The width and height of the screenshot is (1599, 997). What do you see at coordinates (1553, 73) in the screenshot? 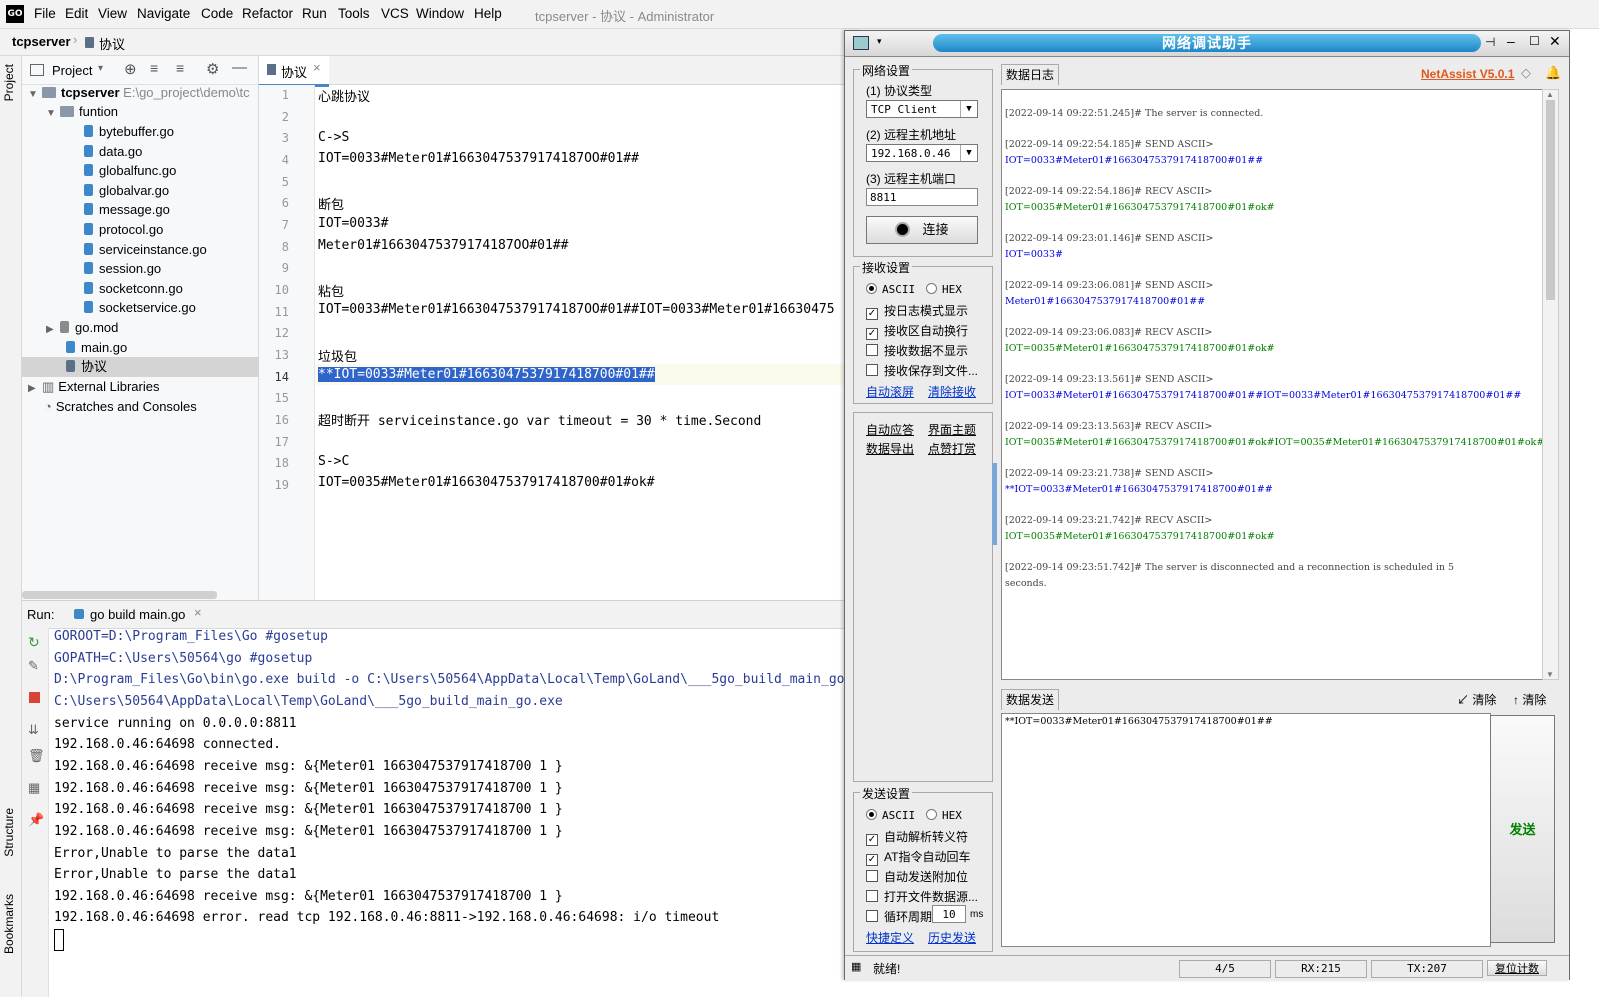
I see `bell-icon: 🔔` at bounding box center [1553, 73].